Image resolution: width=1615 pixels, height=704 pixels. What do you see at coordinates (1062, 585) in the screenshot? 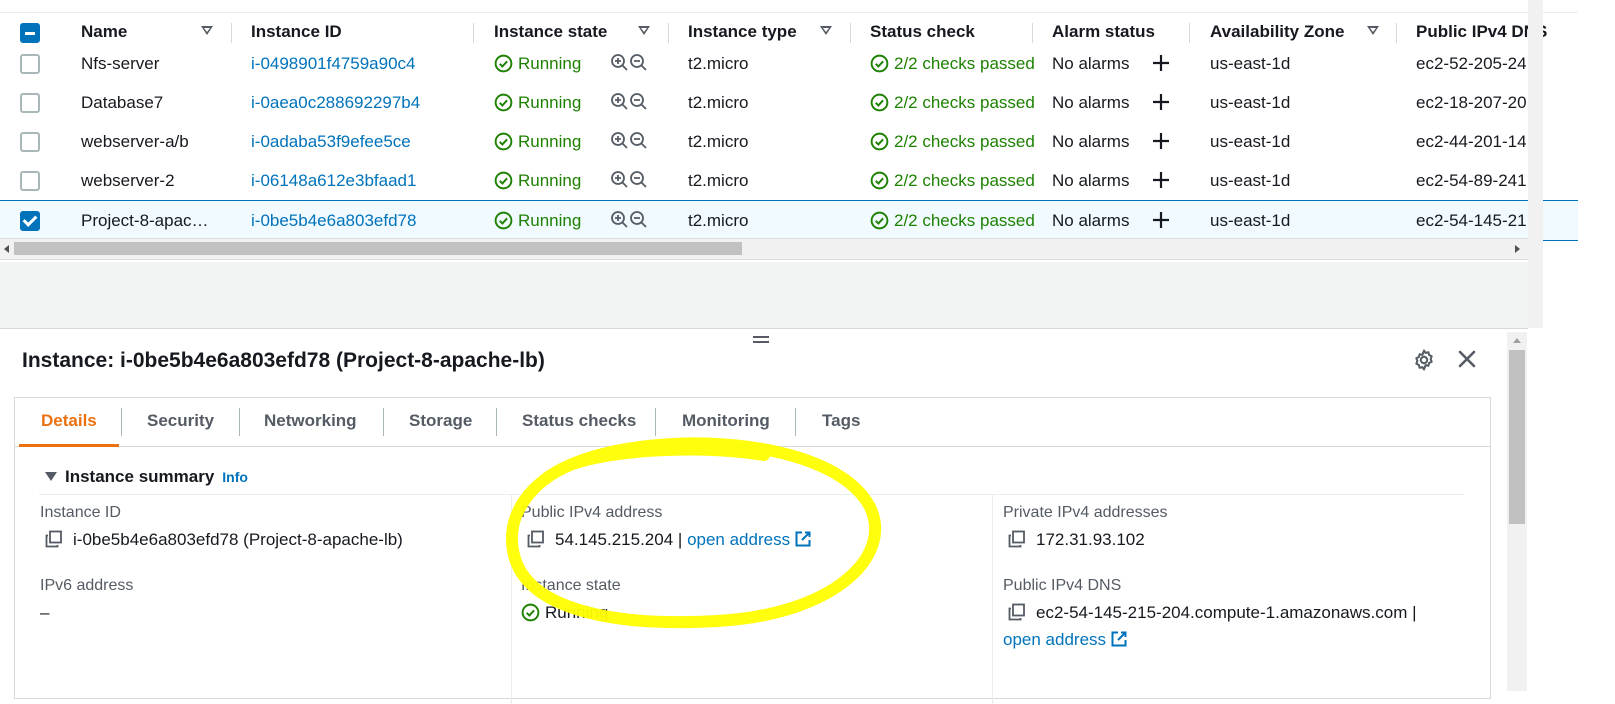
I see `public-dns-label: Public IPv4 DNS` at bounding box center [1062, 585].